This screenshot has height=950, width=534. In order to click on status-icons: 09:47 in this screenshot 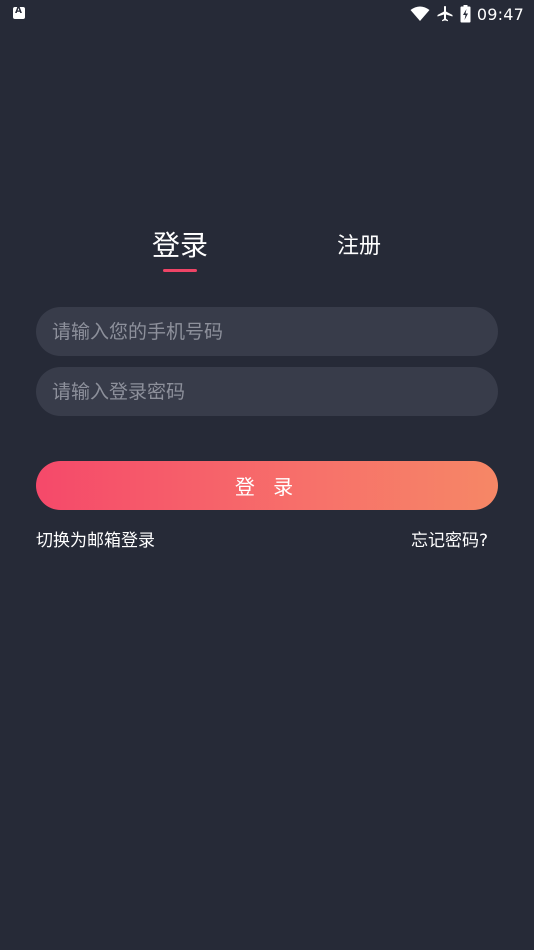, I will do `click(467, 14)`.